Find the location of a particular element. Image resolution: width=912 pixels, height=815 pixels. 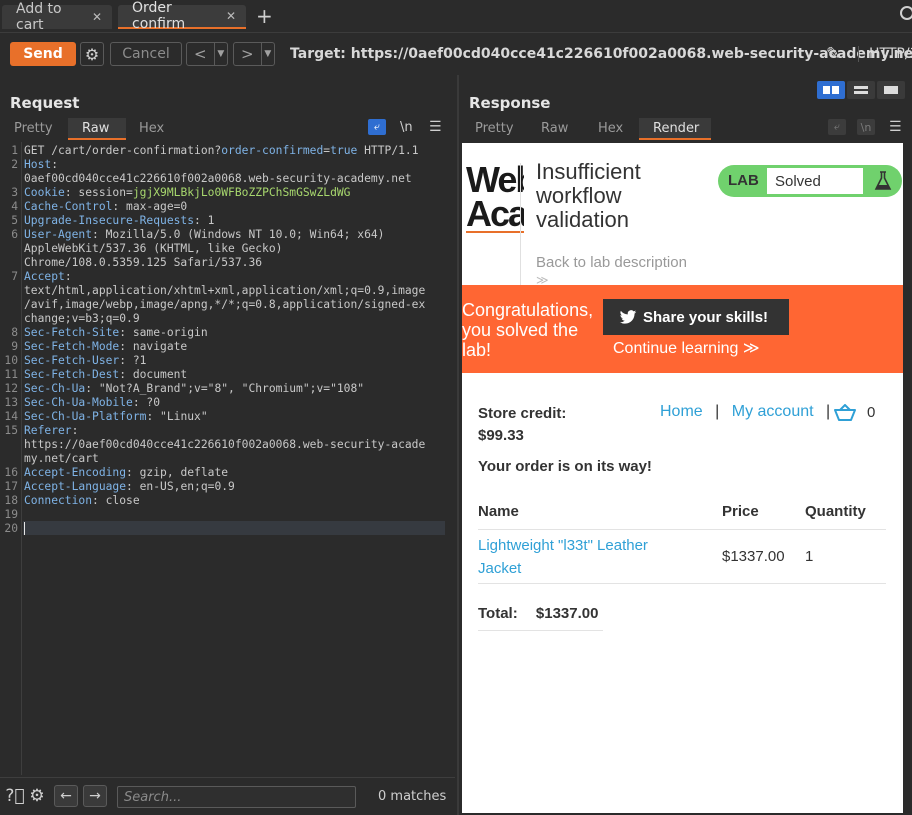

flask-icon is located at coordinates (883, 180).